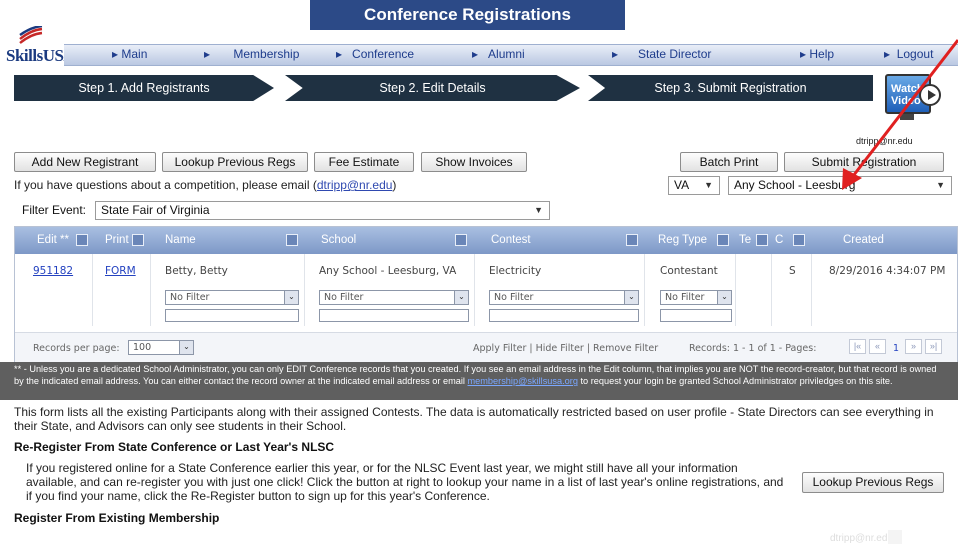  I want to click on lookup-previous-regs-button: Lookup Previous Regs, so click(235, 162).